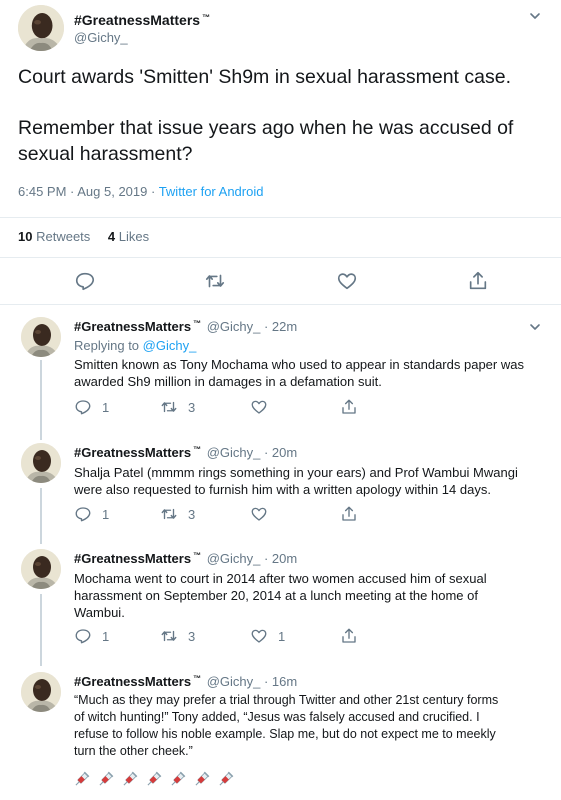 This screenshot has height=800, width=561. Describe the element at coordinates (137, 20) in the screenshot. I see `display-name-text: #GreatnessMatters` at that location.